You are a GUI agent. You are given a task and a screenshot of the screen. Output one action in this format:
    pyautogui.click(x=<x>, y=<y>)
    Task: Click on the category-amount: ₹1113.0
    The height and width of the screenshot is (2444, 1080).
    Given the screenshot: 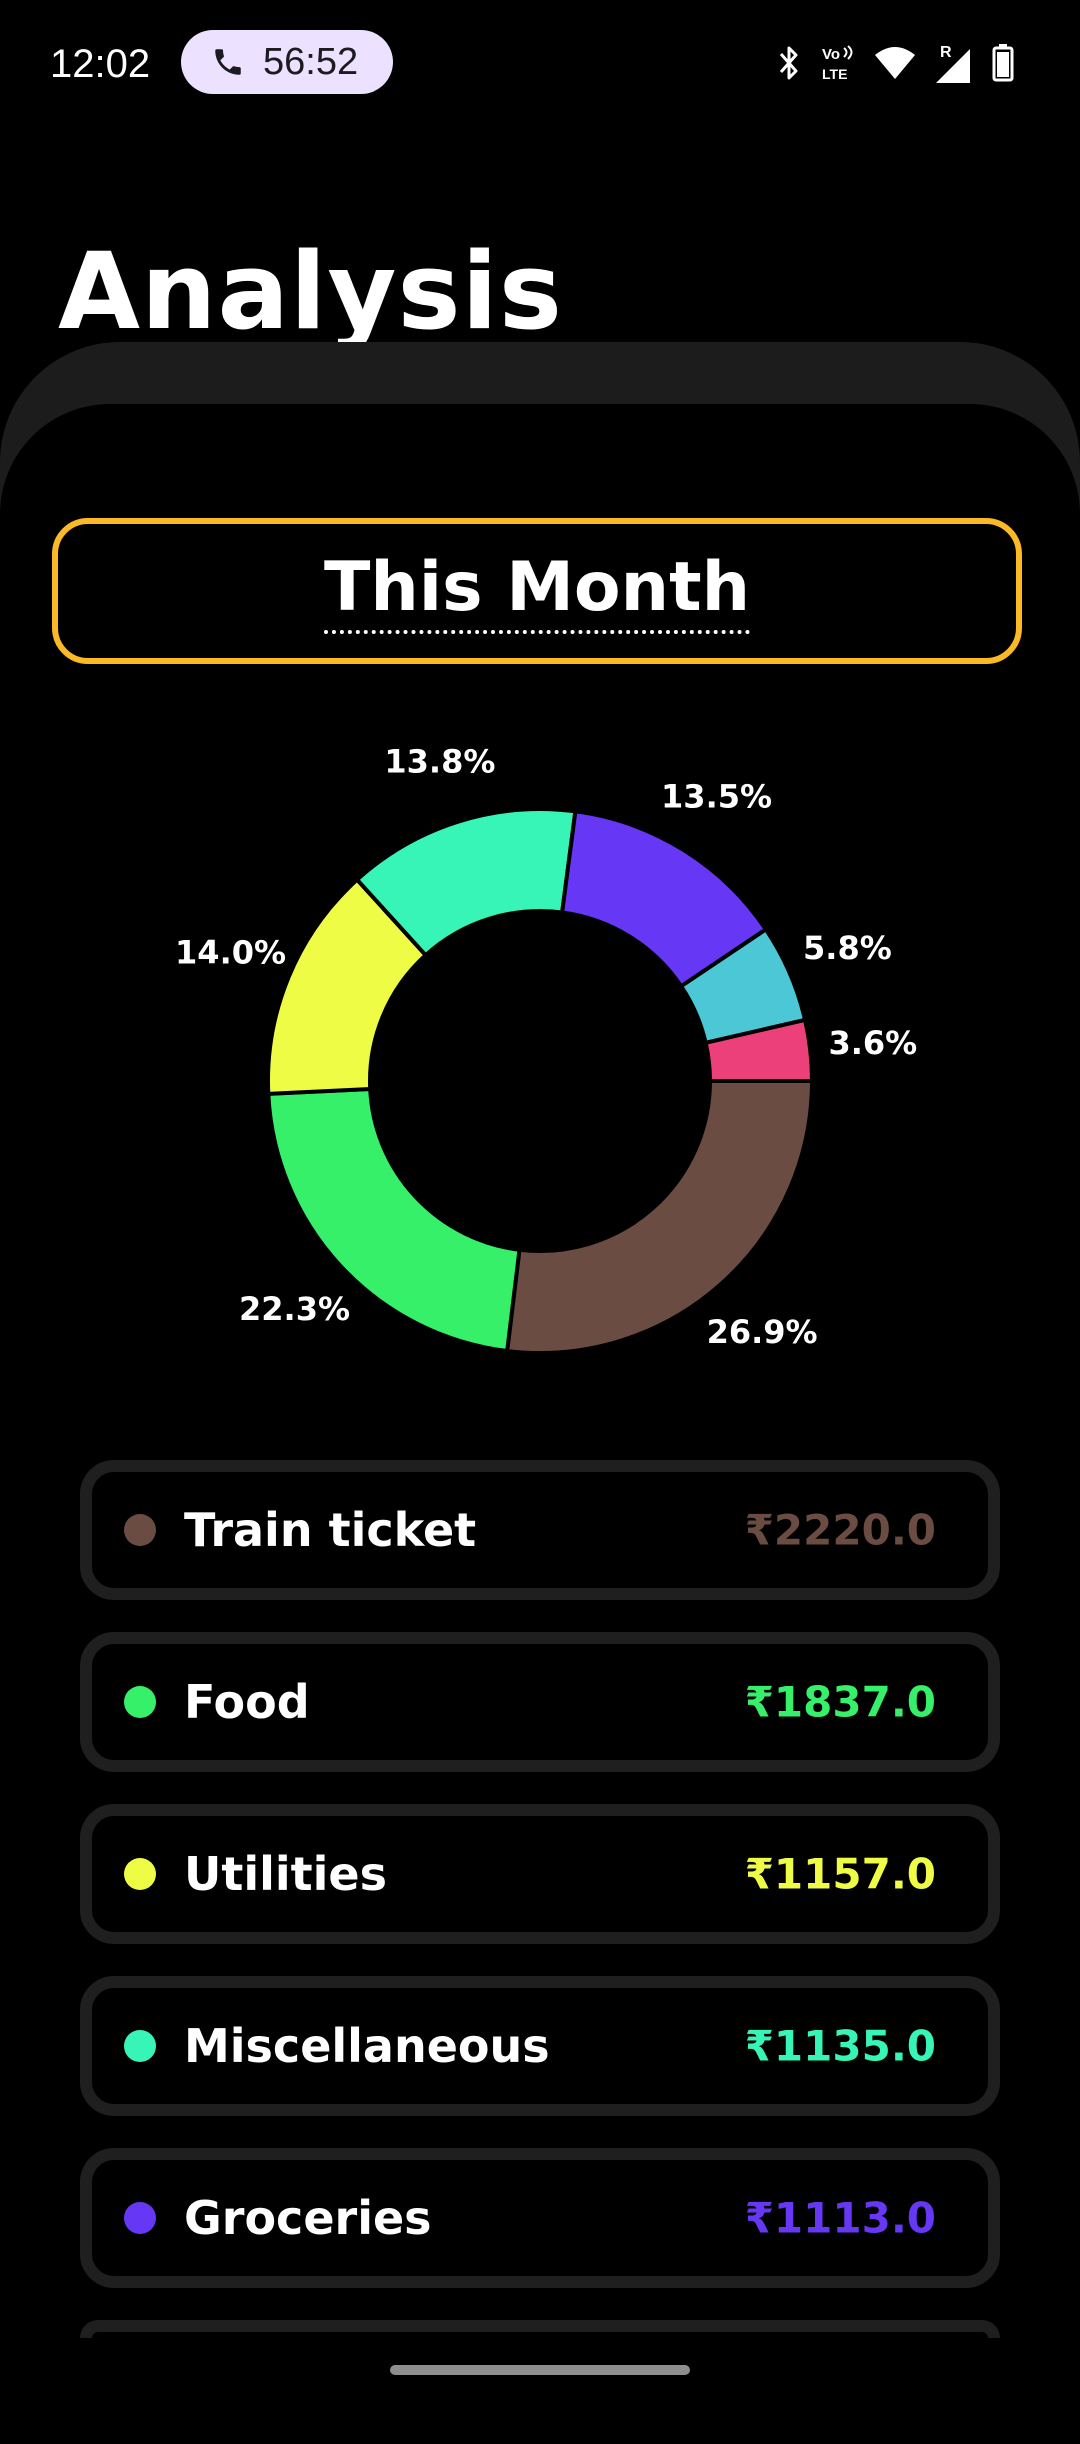 What is the action you would take?
    pyautogui.click(x=840, y=2218)
    